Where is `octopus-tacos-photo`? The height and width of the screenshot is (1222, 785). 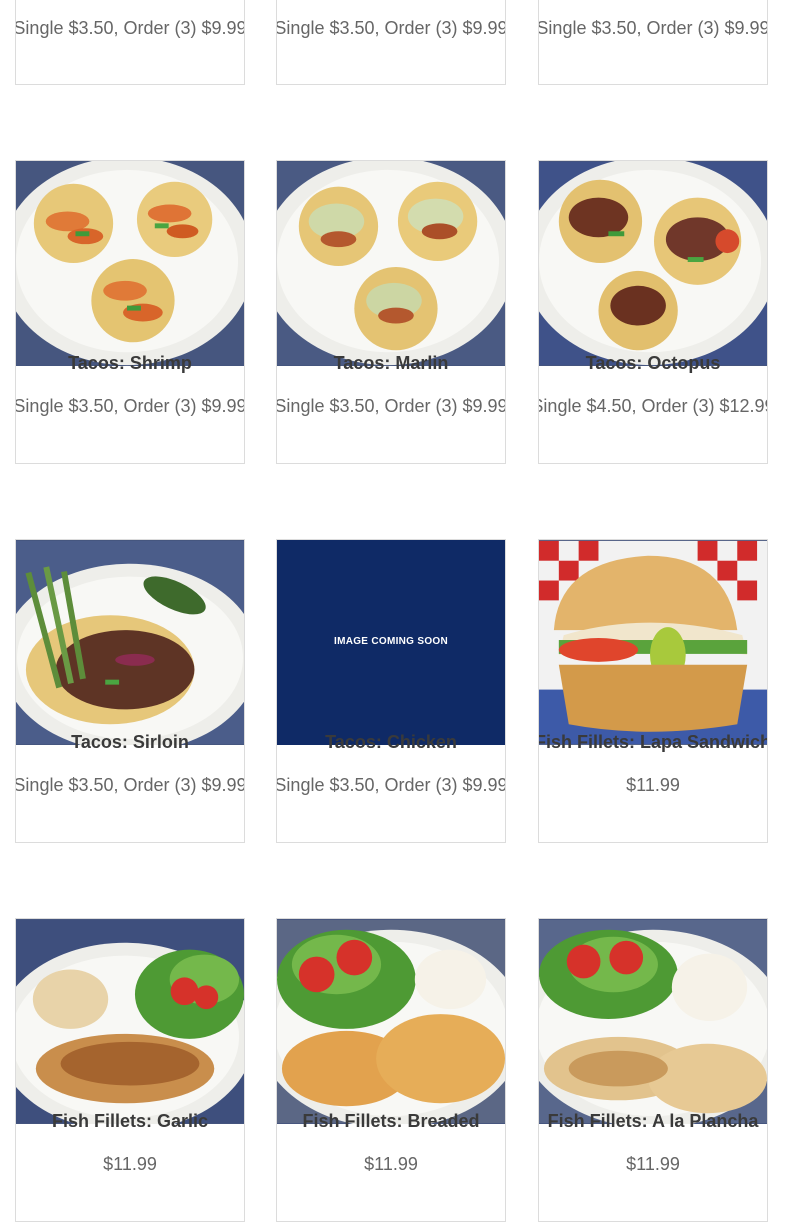
octopus-tacos-photo is located at coordinates (653, 263).